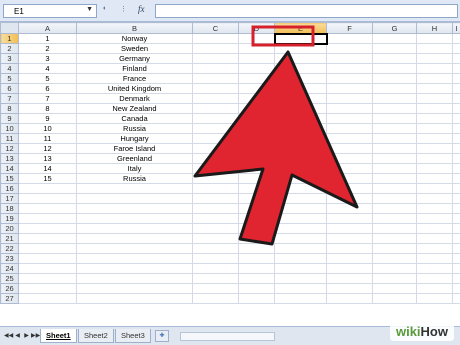 The height and width of the screenshot is (345, 460). What do you see at coordinates (9, 268) in the screenshot?
I see `row-header: 24` at bounding box center [9, 268].